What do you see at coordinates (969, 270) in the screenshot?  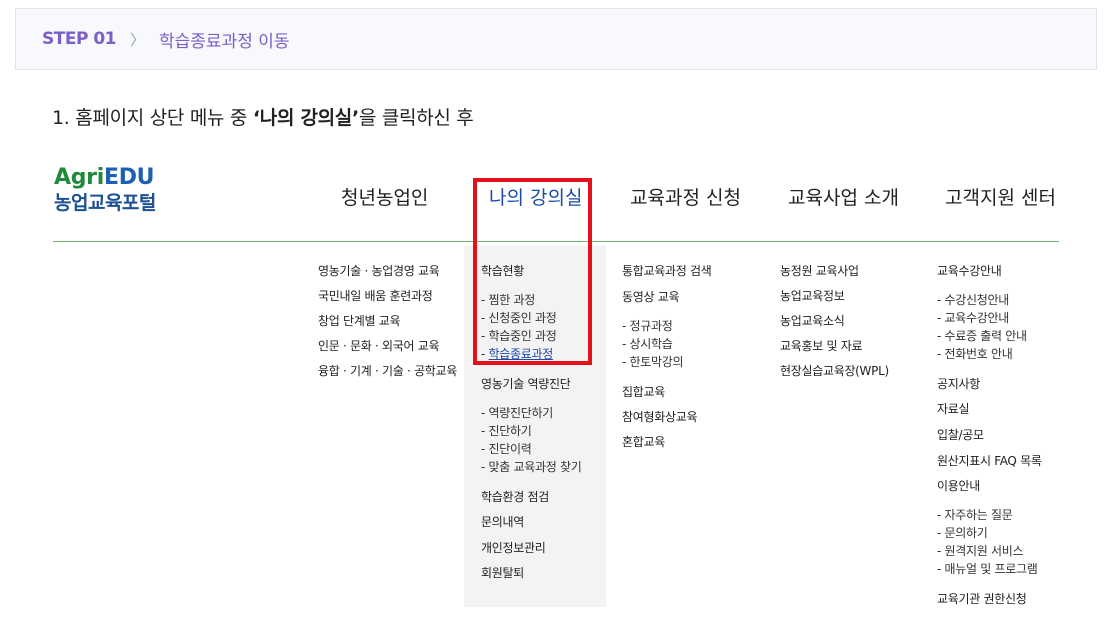 I see `menu-item-guide: 교육수강안내` at bounding box center [969, 270].